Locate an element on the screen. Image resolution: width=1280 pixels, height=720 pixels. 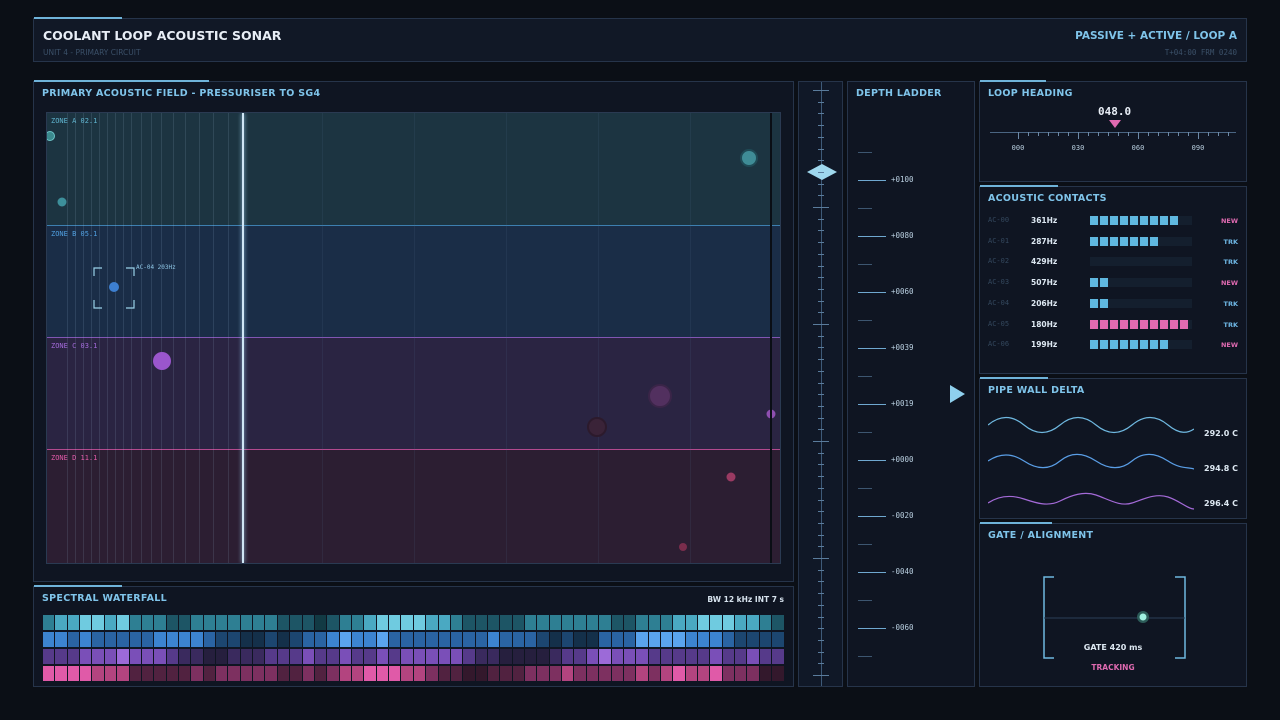
pipe-value: 296.4 C is located at coordinates (1221, 503).